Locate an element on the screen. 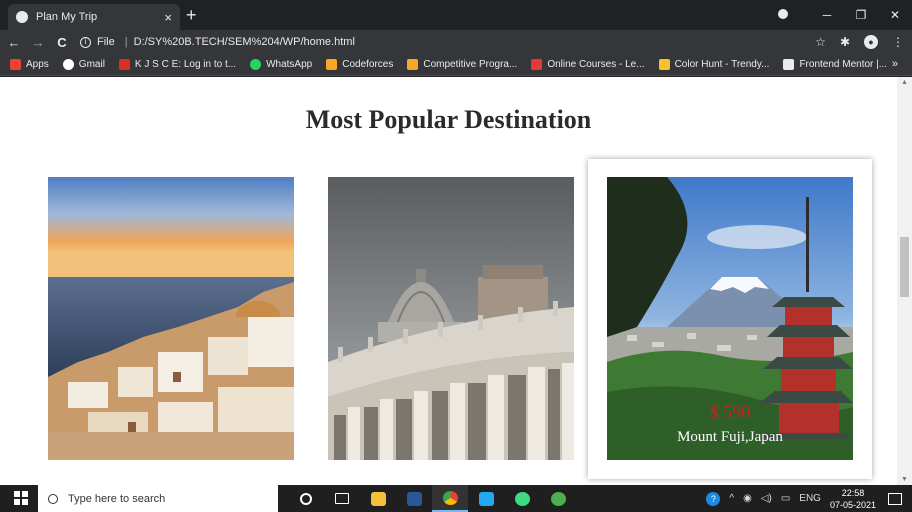 This screenshot has height=512, width=912. destination-card-vatican is located at coordinates (451, 318).